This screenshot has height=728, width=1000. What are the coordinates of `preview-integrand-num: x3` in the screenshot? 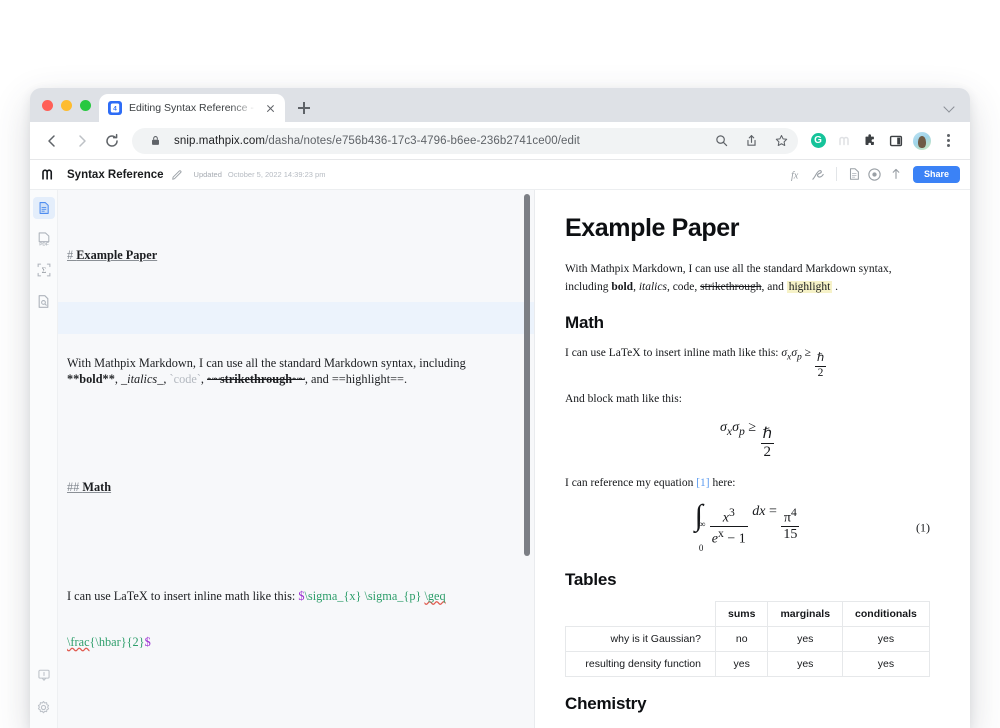 It's located at (728, 517).